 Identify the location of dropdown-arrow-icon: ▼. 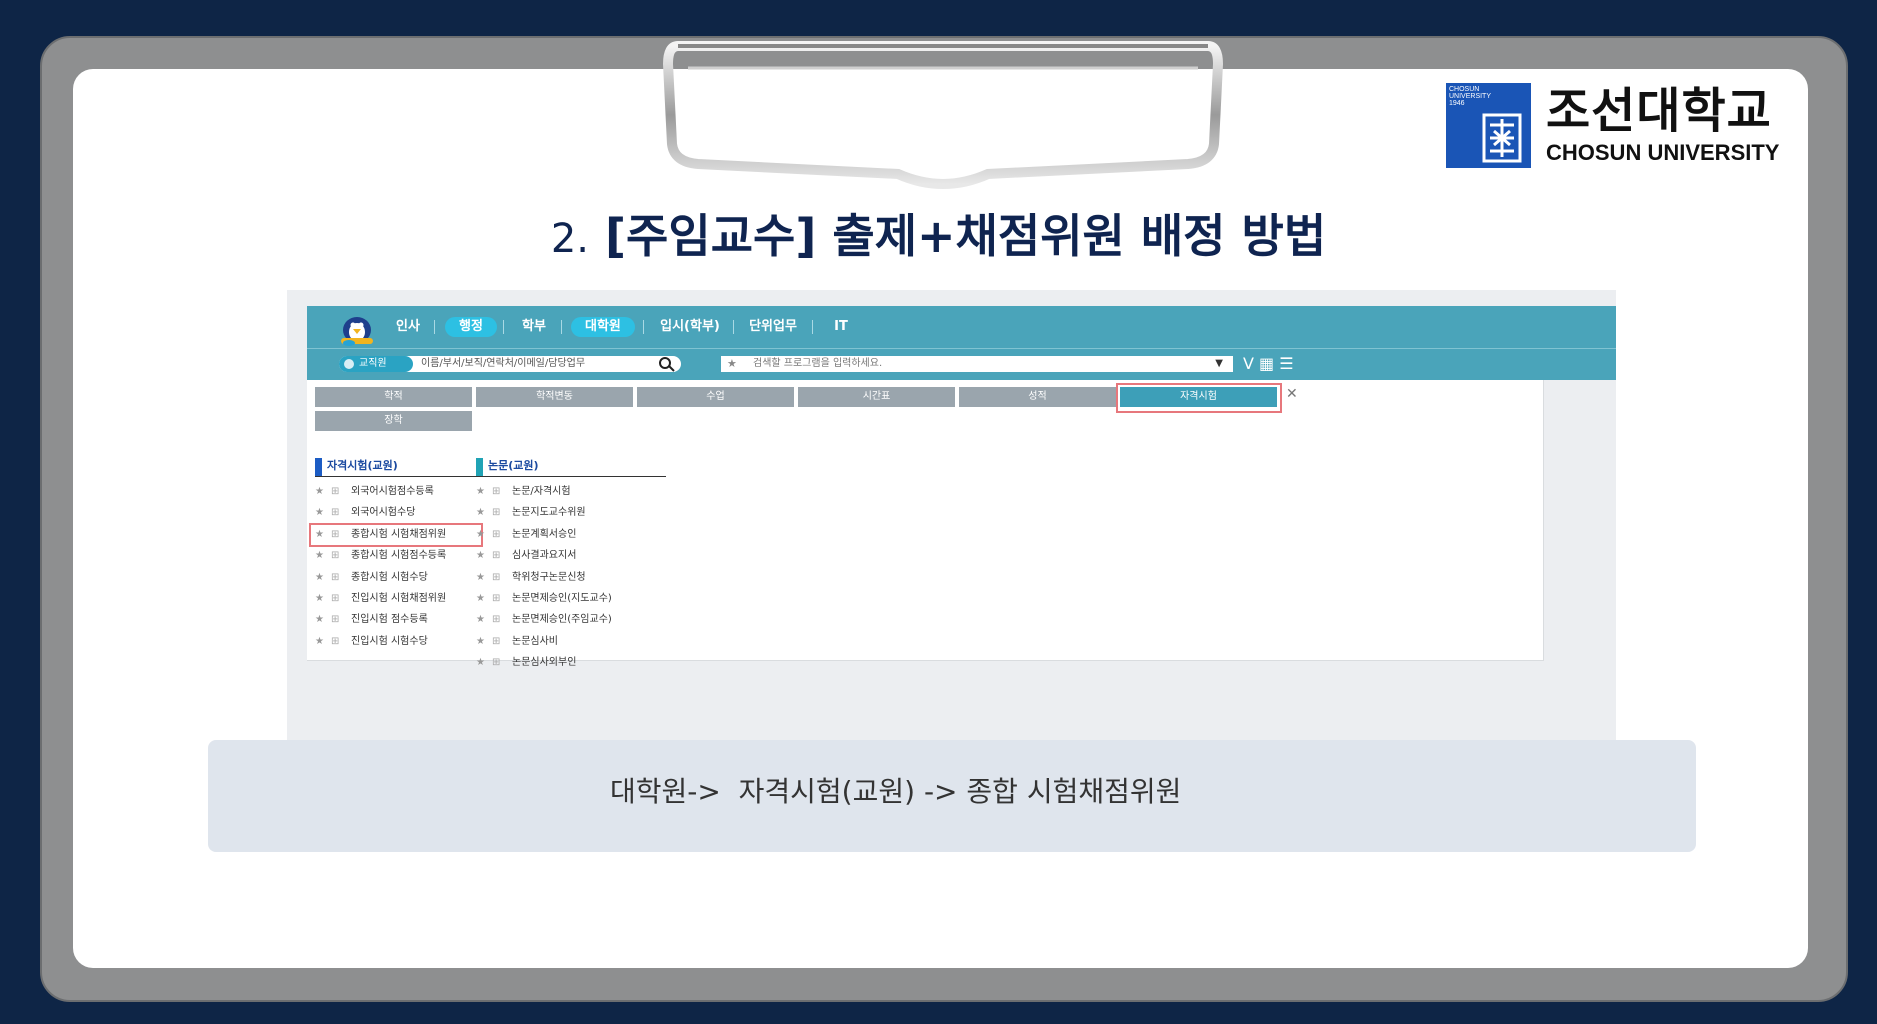
(1219, 364).